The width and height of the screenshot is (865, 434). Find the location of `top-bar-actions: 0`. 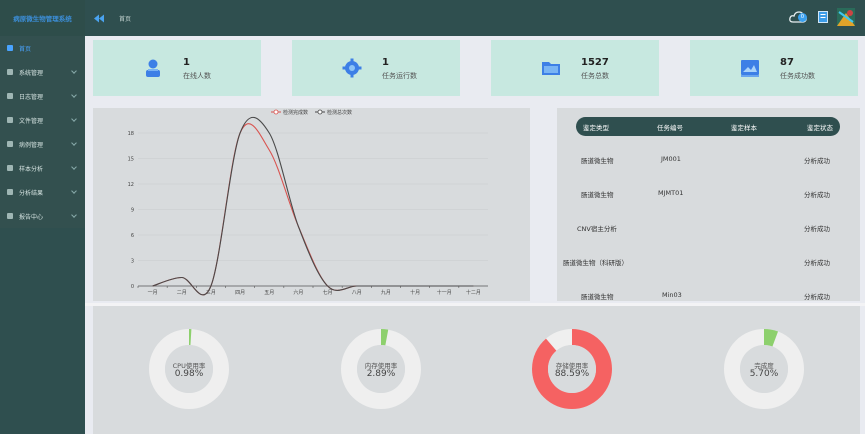

top-bar-actions: 0 is located at coordinates (822, 17).